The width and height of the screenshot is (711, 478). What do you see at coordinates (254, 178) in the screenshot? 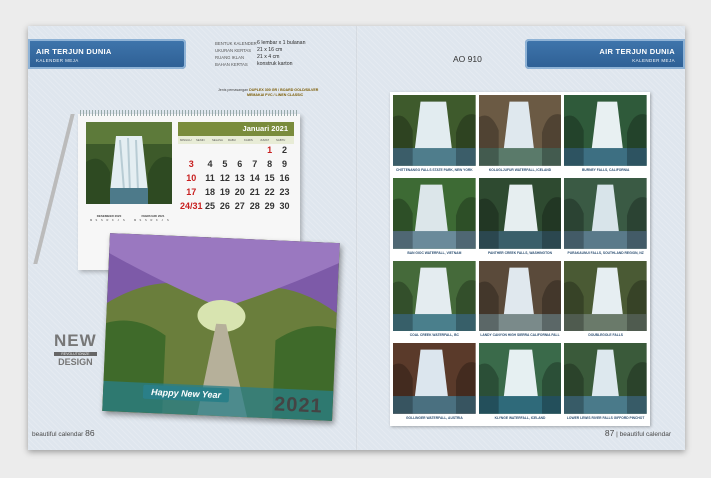
I see `calendar-date: 14` at bounding box center [254, 178].